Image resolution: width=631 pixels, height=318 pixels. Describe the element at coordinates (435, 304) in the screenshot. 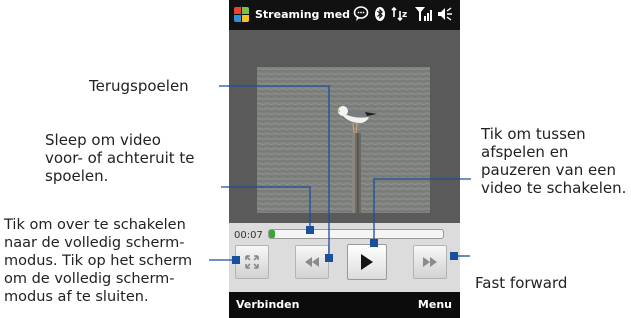

I see `softkey-menu: Menu` at that location.